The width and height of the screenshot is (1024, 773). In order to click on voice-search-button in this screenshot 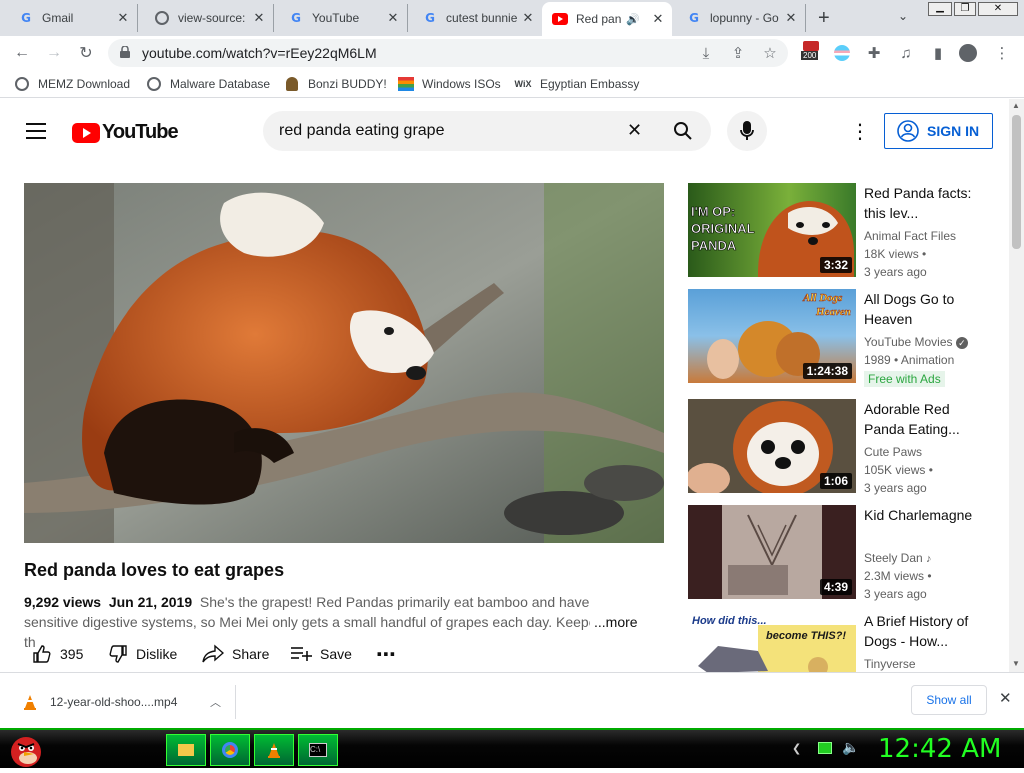, I will do `click(747, 131)`.